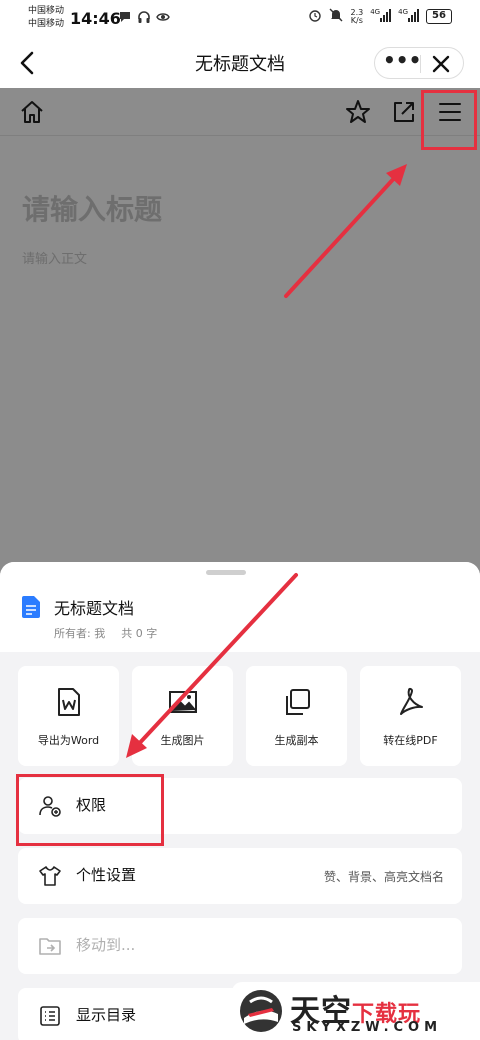  I want to click on make-copy-button: 生成副本, so click(296, 716).